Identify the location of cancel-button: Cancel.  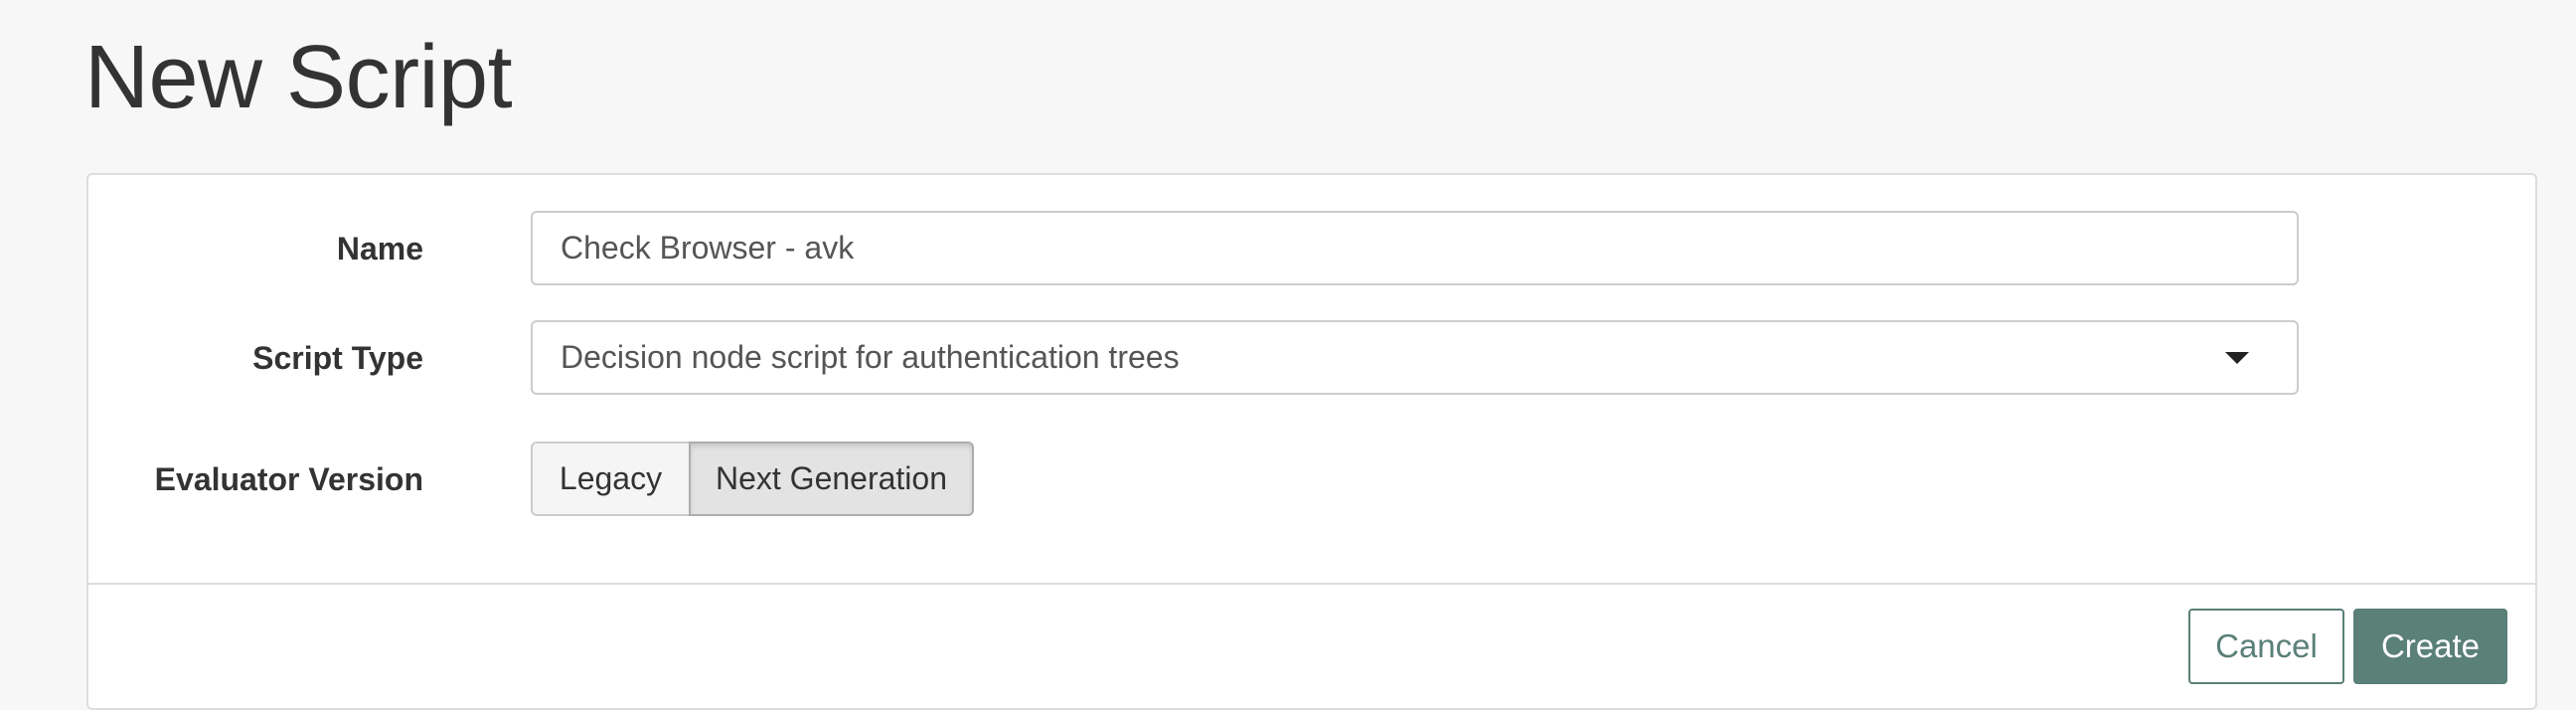
(2266, 646).